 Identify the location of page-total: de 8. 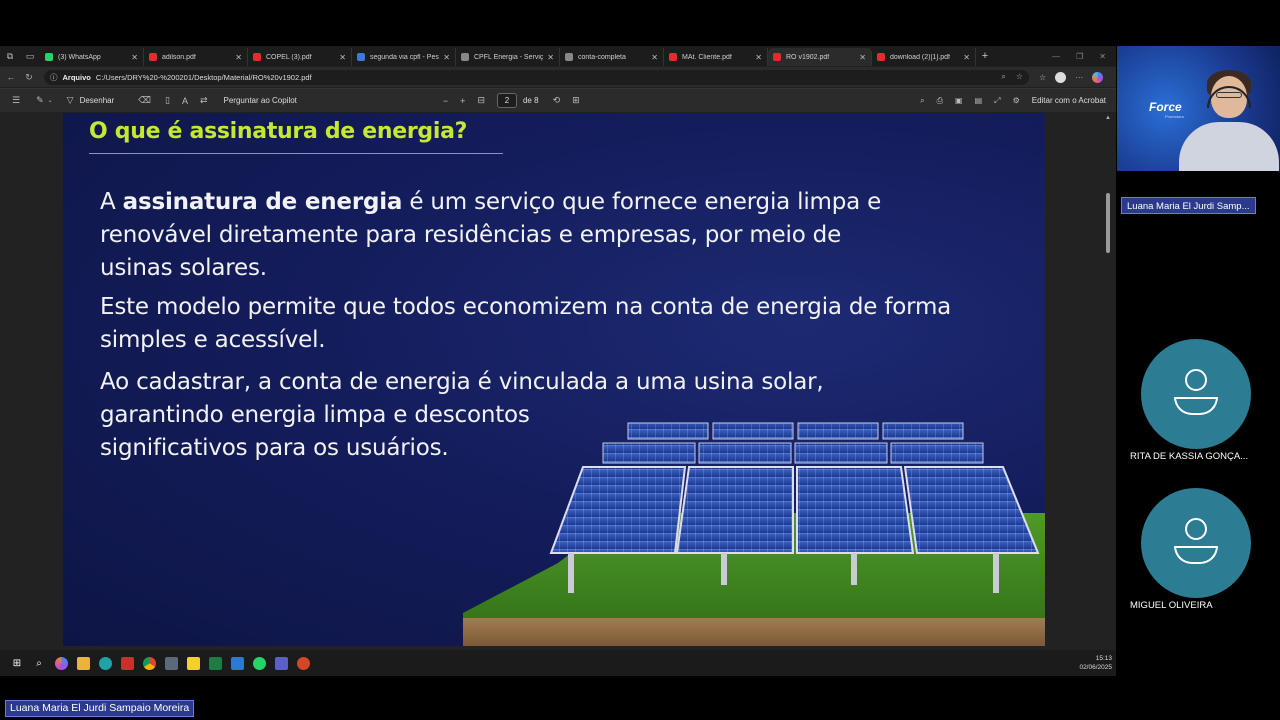
(530, 100).